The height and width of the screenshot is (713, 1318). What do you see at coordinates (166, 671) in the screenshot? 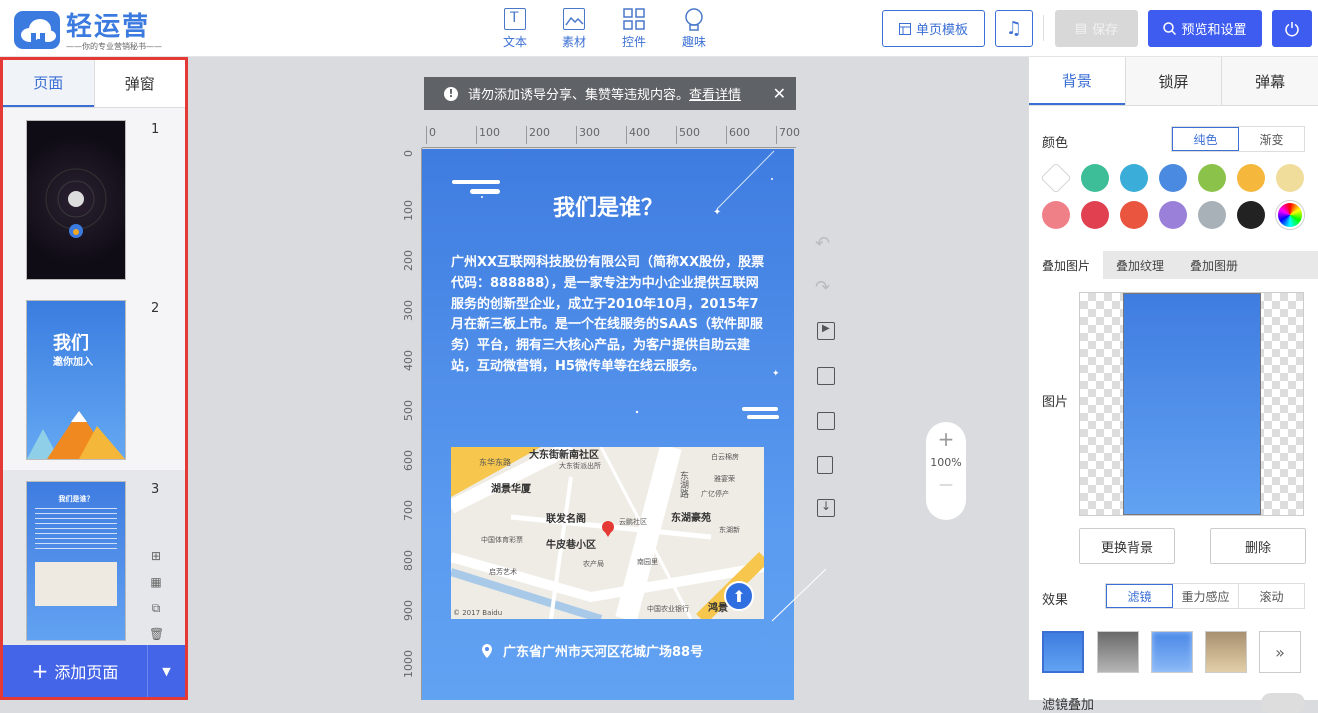
I see `add-page-dropdown: ▼` at bounding box center [166, 671].